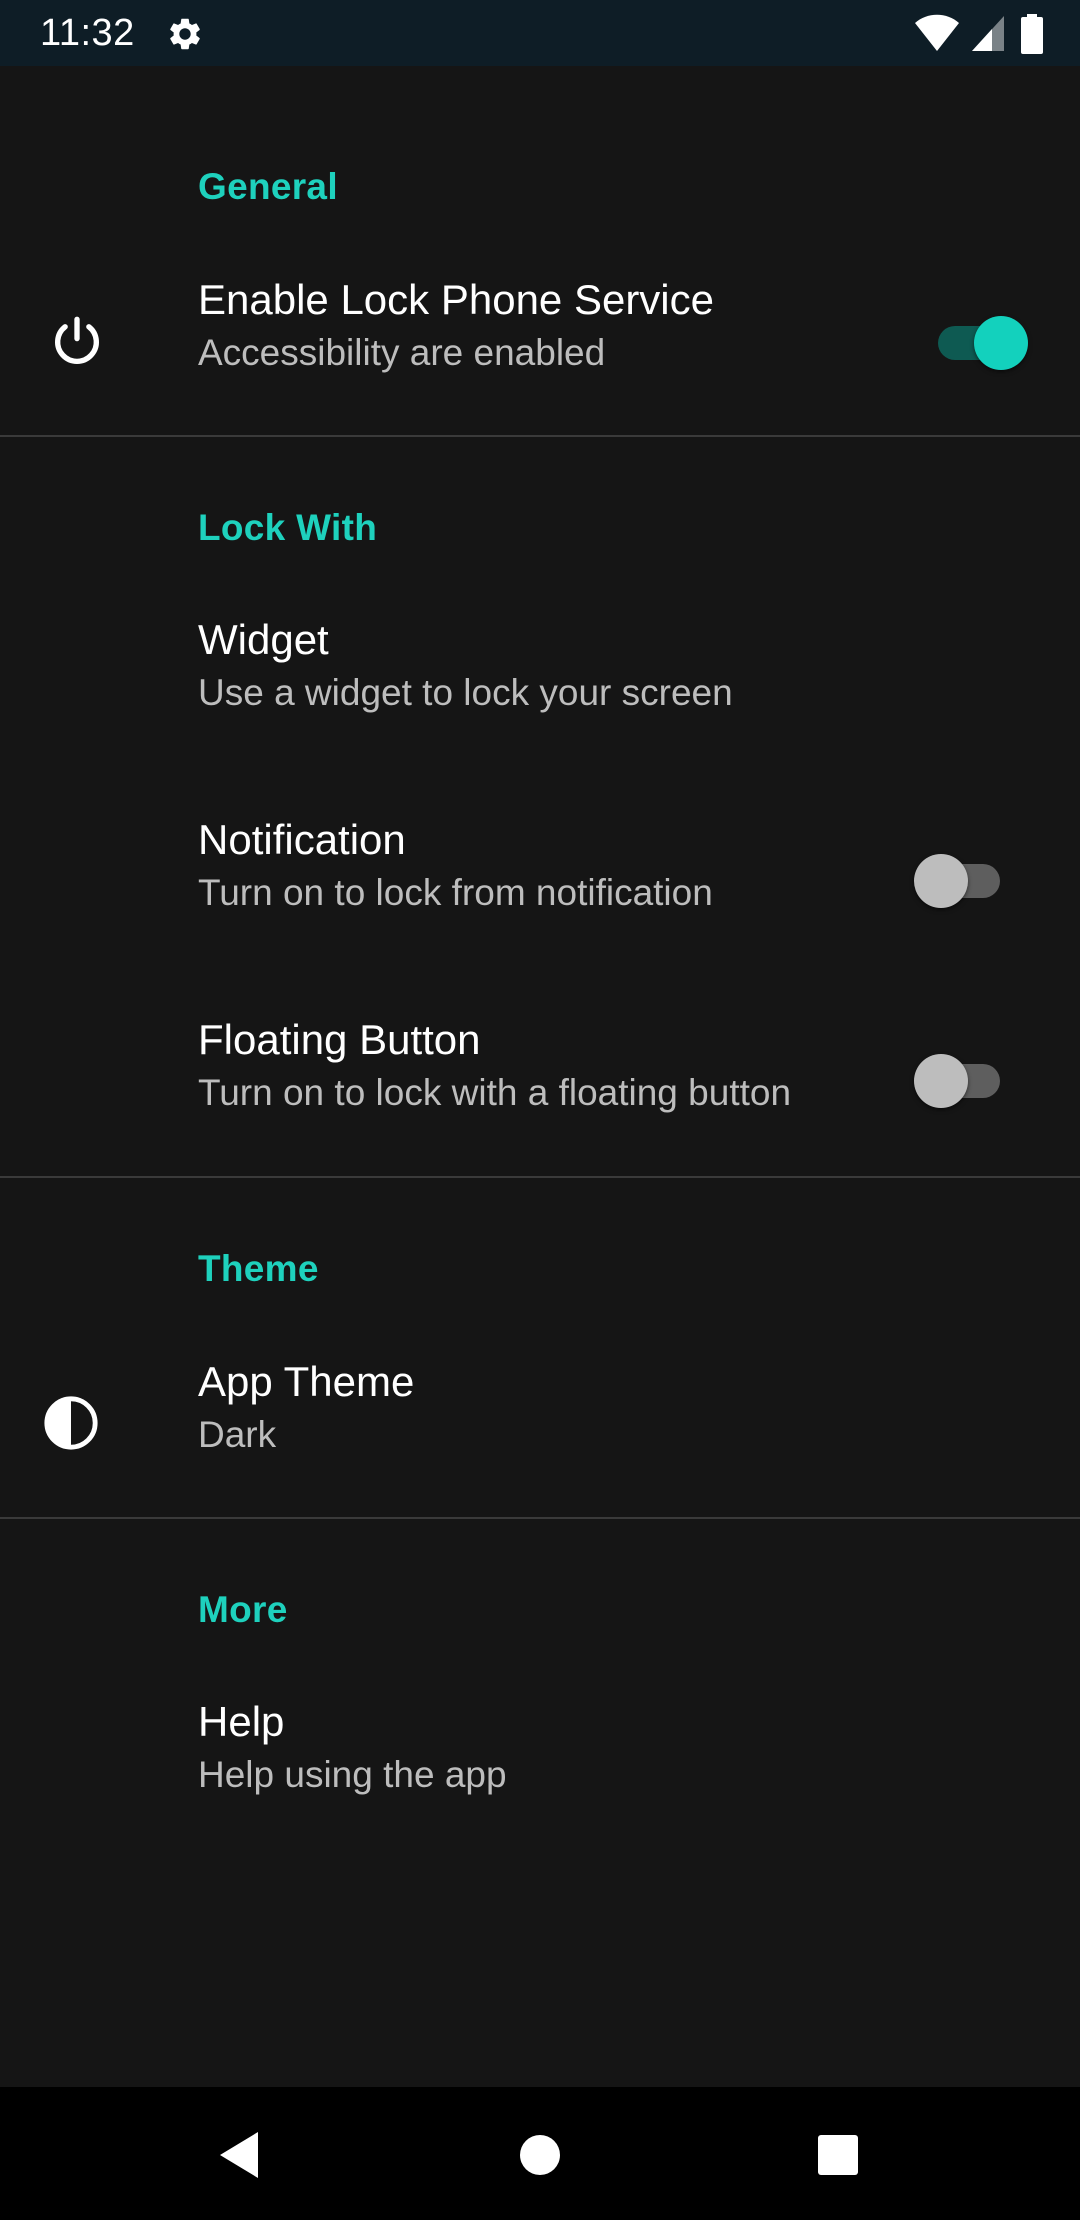 The height and width of the screenshot is (2220, 1080). Describe the element at coordinates (352, 1774) in the screenshot. I see `pref-summary: Help using the app` at that location.